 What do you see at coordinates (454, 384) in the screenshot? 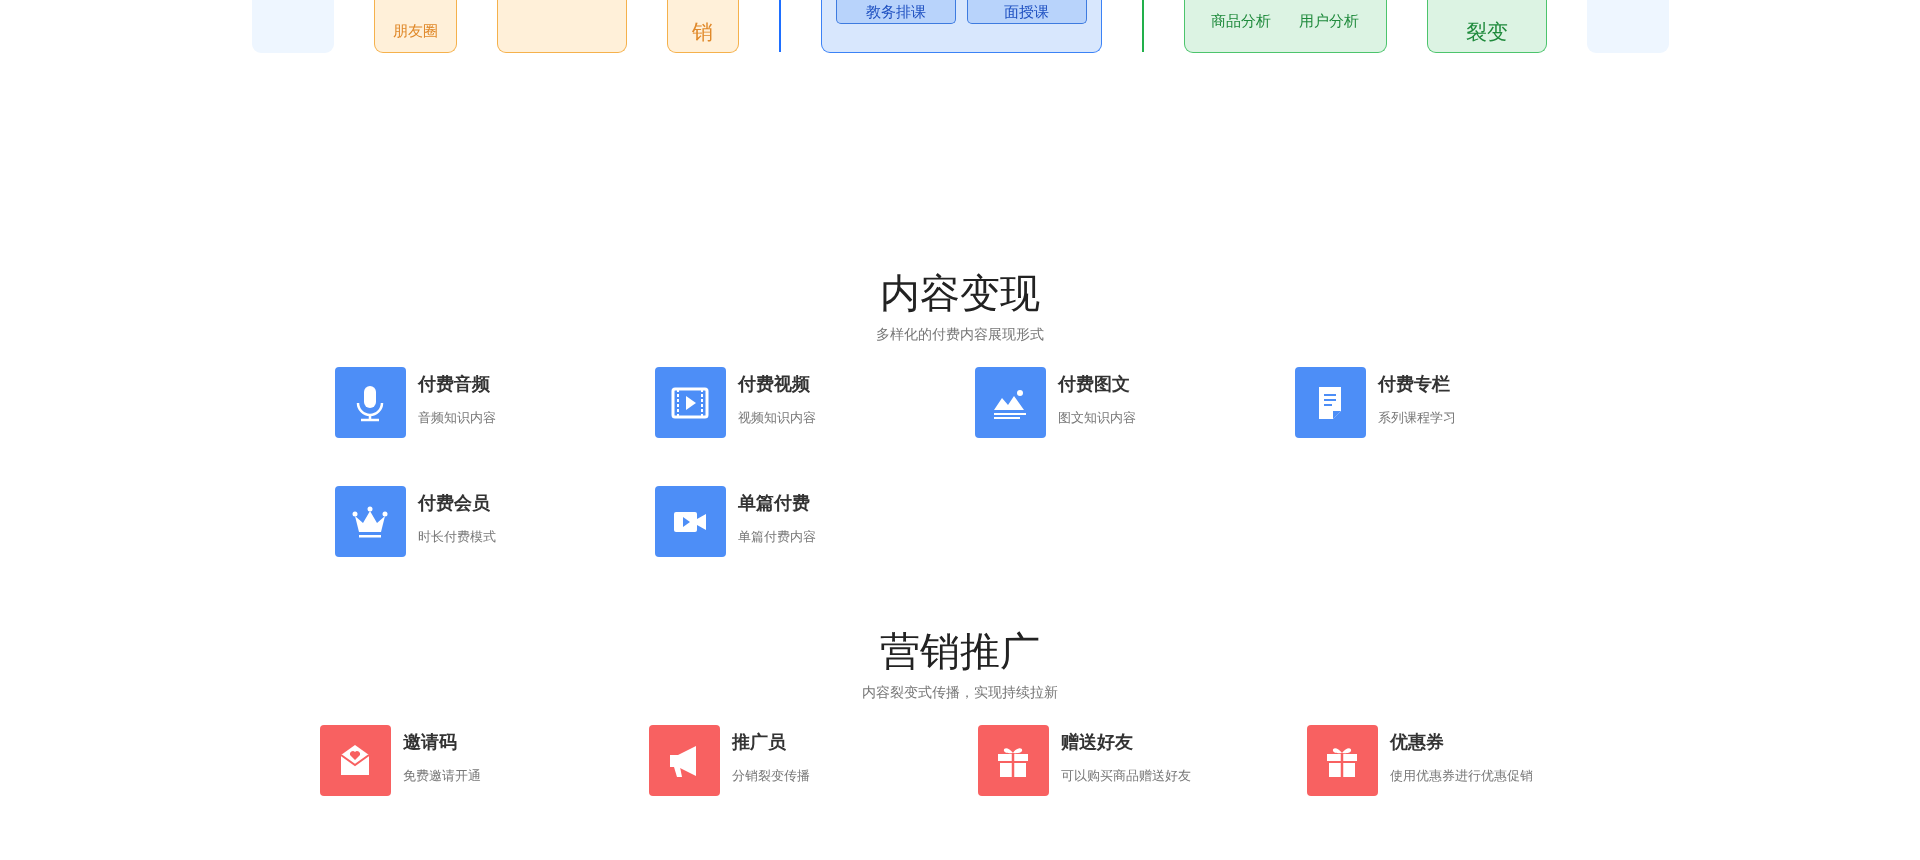
I see `feature-title: 付费音频` at bounding box center [454, 384].